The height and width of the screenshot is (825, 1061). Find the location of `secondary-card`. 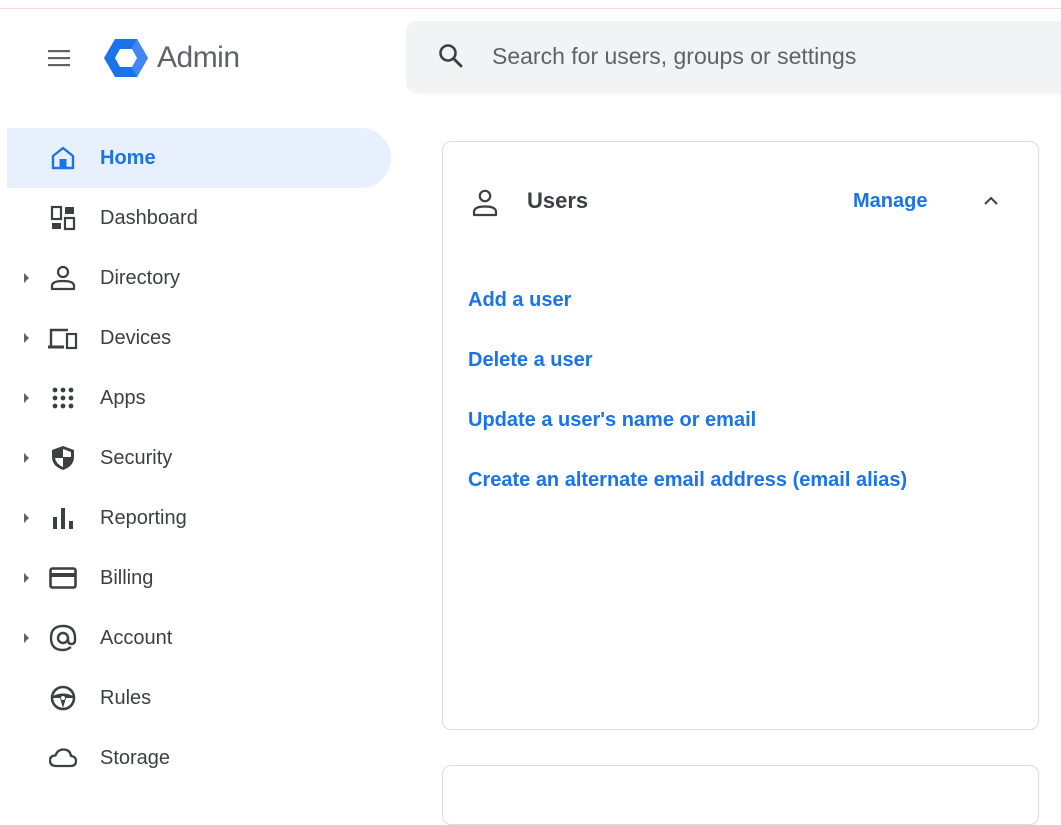

secondary-card is located at coordinates (740, 795).